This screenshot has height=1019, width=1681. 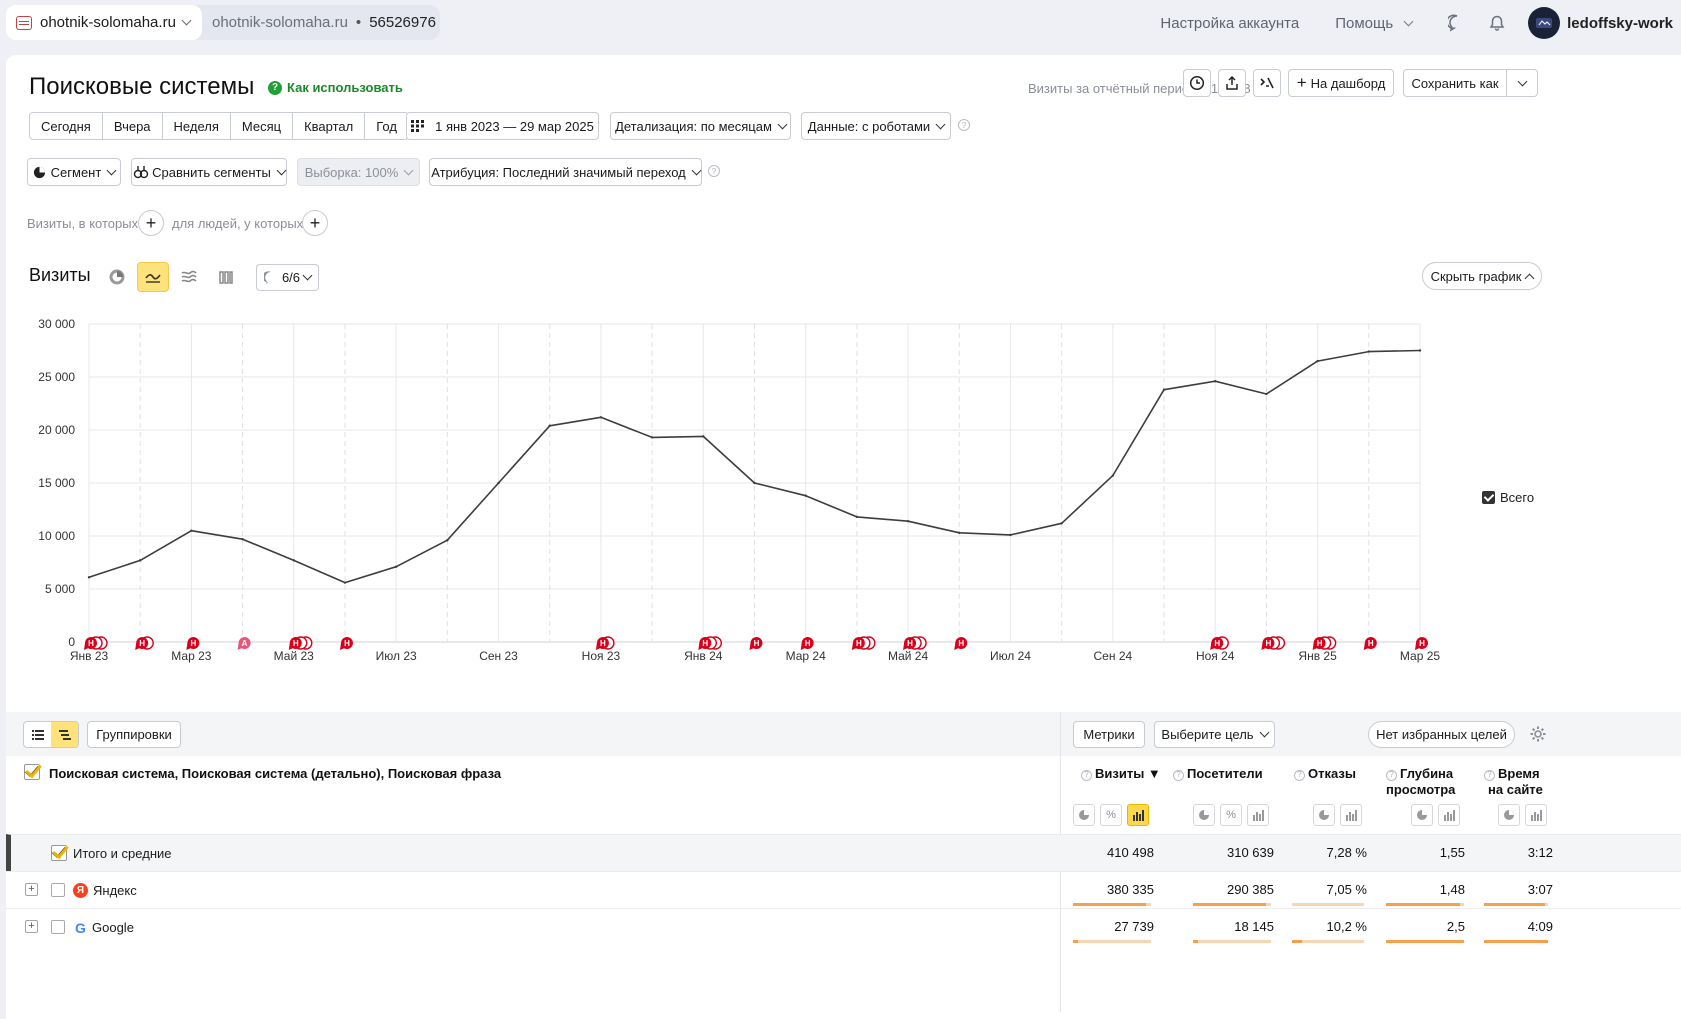 I want to click on col-header-time: ? Время на сайте, so click(x=1513, y=782).